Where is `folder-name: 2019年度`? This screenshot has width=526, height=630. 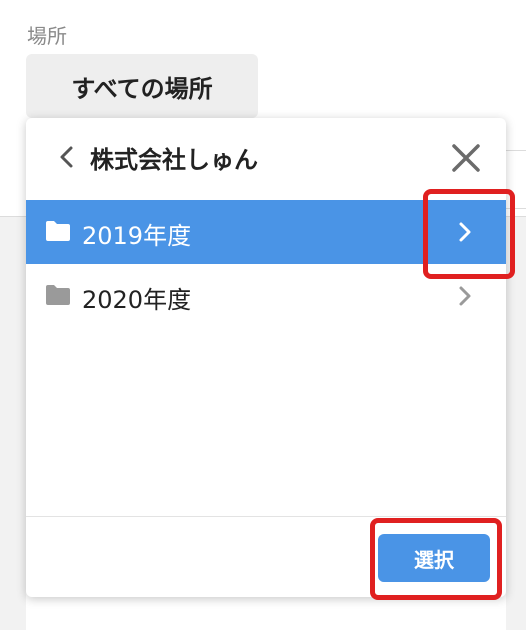 folder-name: 2019年度 is located at coordinates (137, 236).